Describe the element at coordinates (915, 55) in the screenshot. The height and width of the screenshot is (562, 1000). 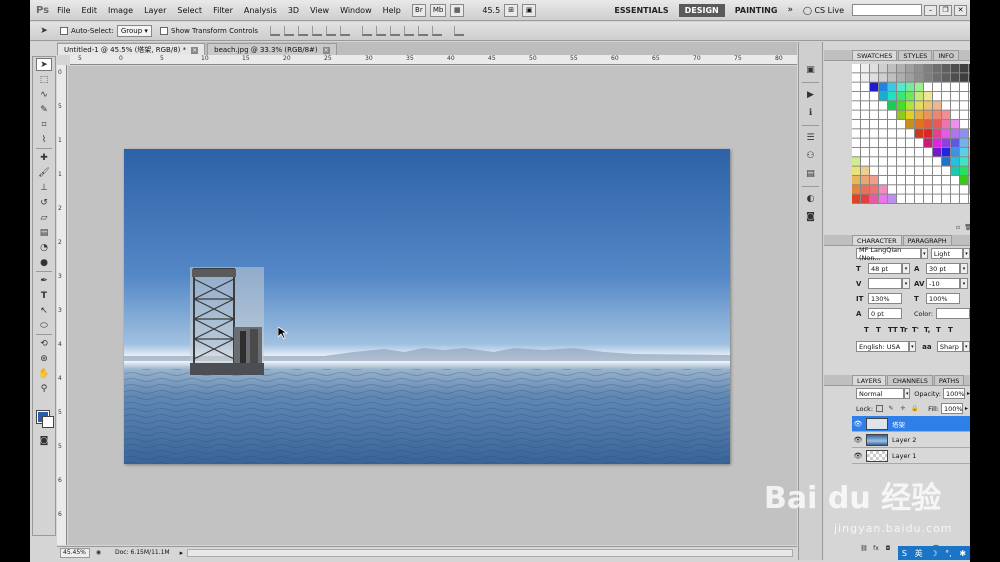
I see `tab-styles: STYLES` at that location.